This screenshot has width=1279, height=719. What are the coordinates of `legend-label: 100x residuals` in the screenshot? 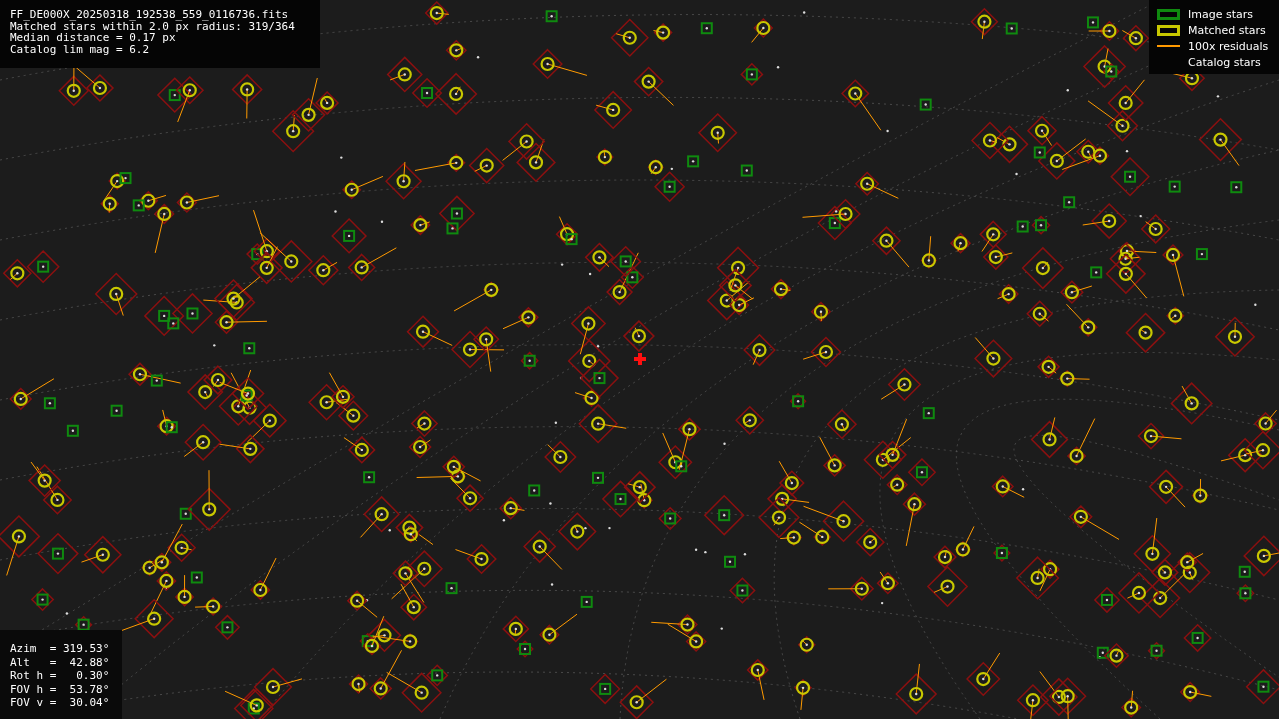 It's located at (1228, 46).